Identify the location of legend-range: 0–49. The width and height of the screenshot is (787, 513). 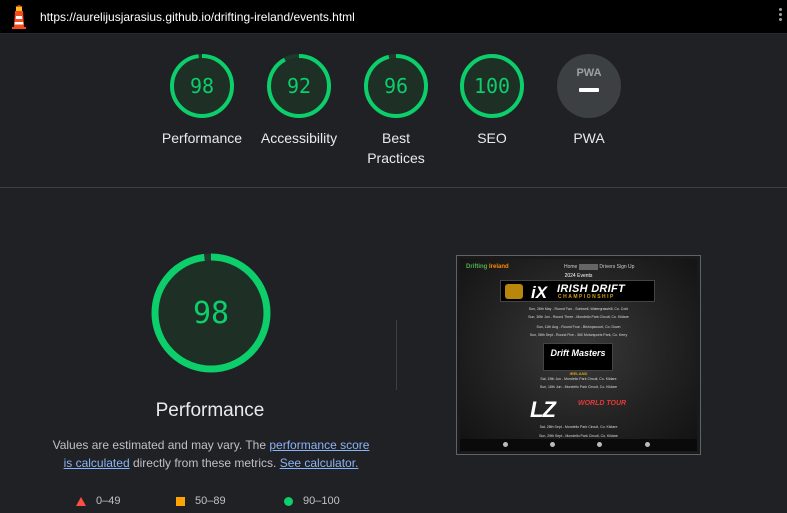
(108, 501).